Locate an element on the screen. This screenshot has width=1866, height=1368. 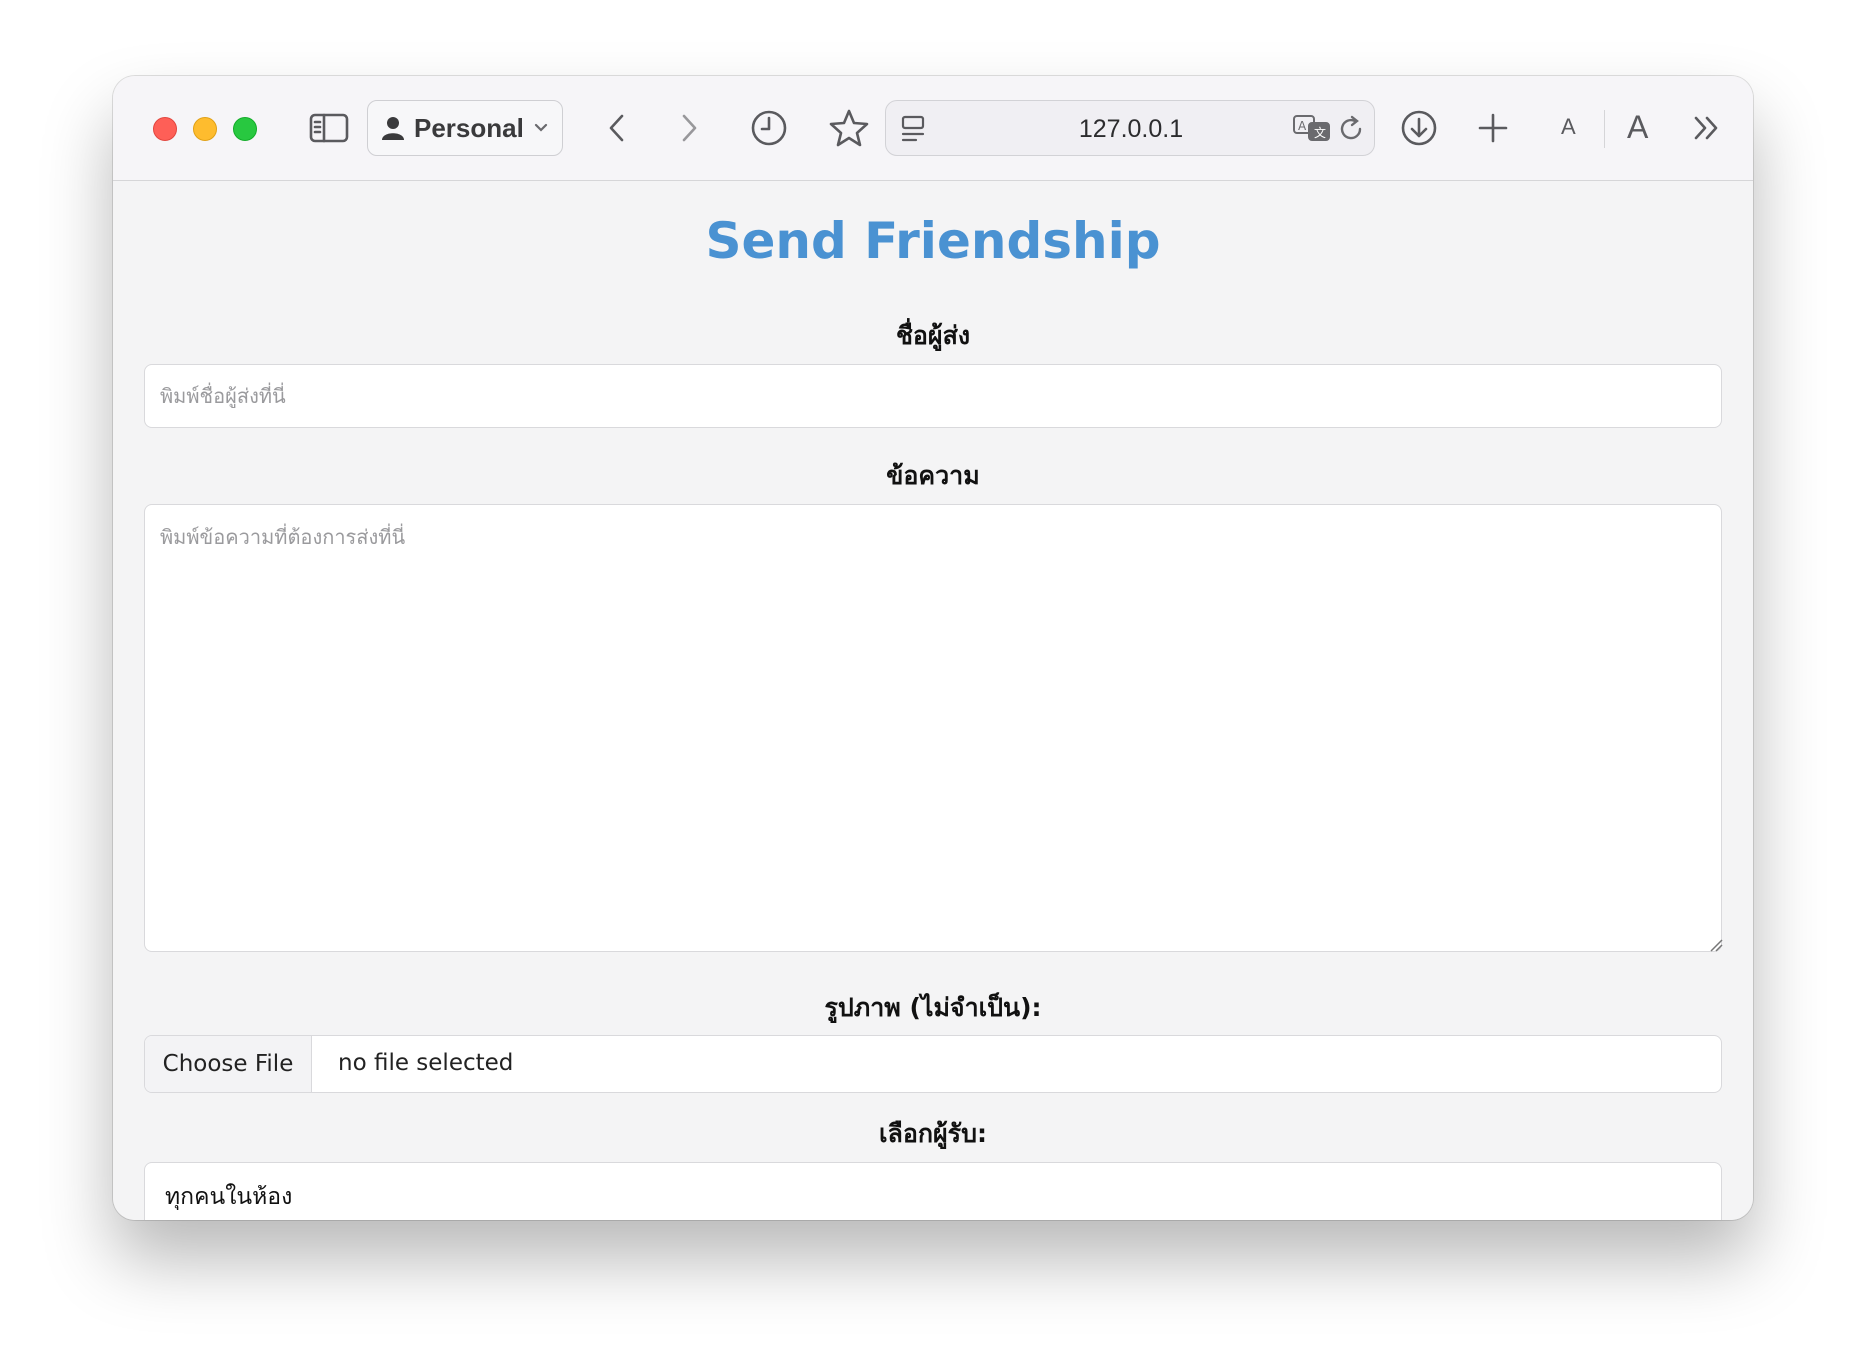
chevron-down-icon is located at coordinates (540, 127).